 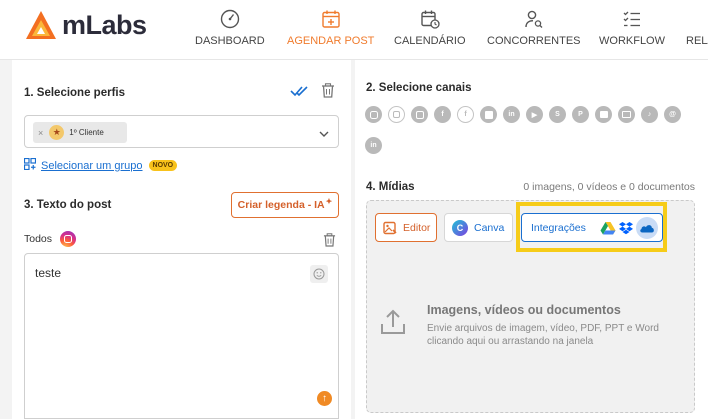 I want to click on linkedin-icon: in, so click(x=511, y=114).